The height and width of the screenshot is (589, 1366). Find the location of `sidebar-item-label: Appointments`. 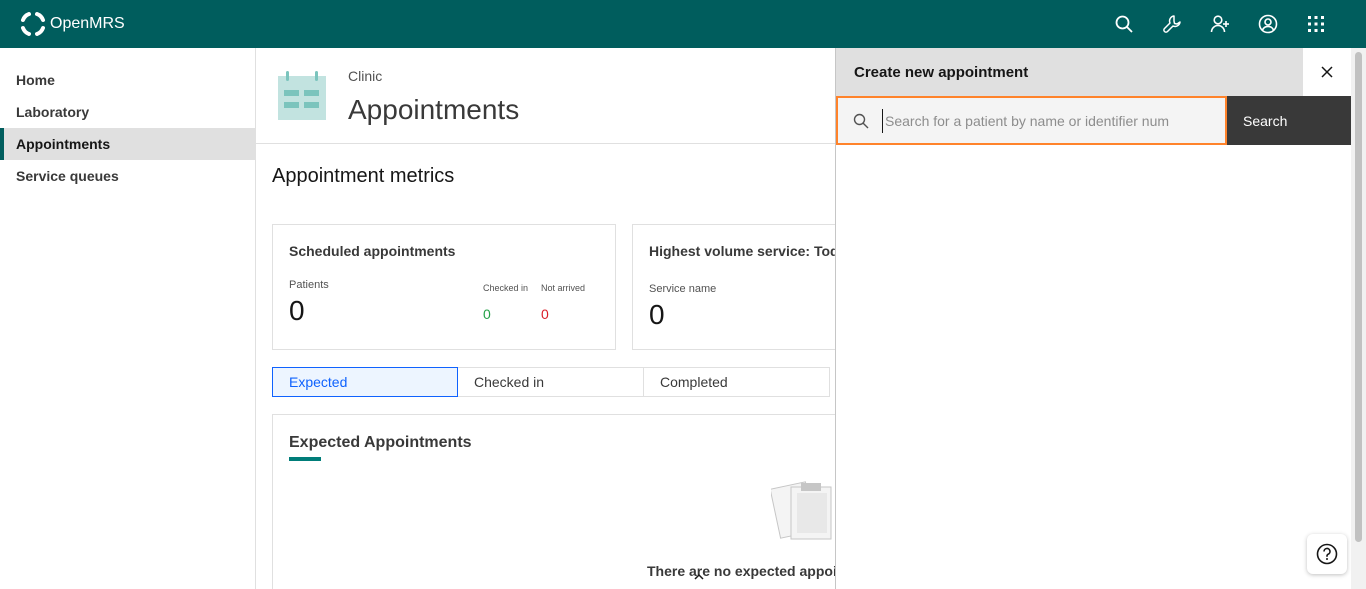

sidebar-item-label: Appointments is located at coordinates (63, 144).